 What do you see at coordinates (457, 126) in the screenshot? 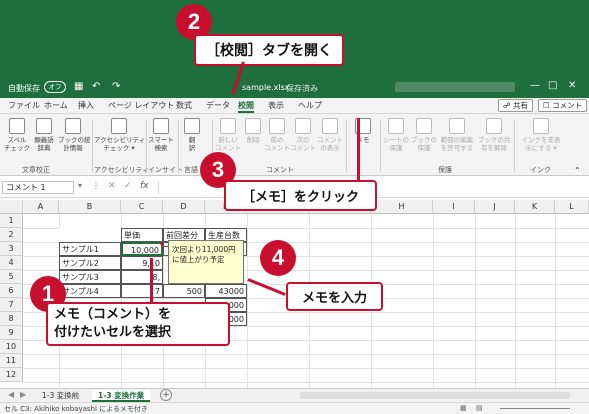
I see `range-icon` at bounding box center [457, 126].